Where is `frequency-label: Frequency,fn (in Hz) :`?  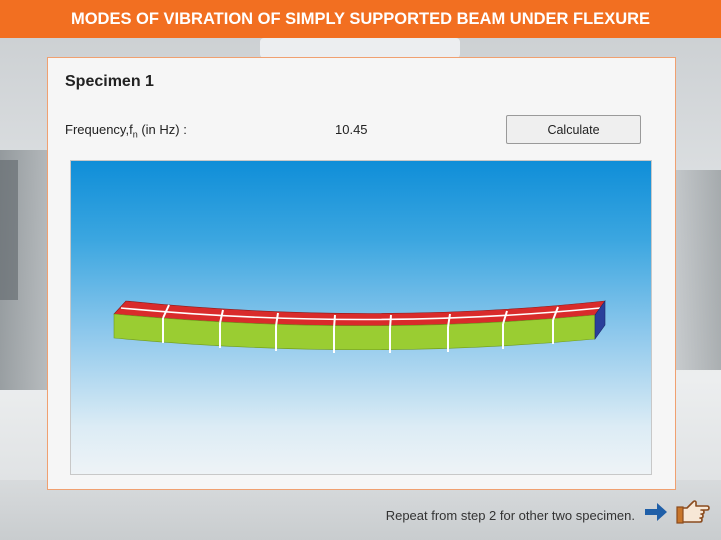
frequency-label: Frequency,fn (in Hz) : is located at coordinates (126, 131).